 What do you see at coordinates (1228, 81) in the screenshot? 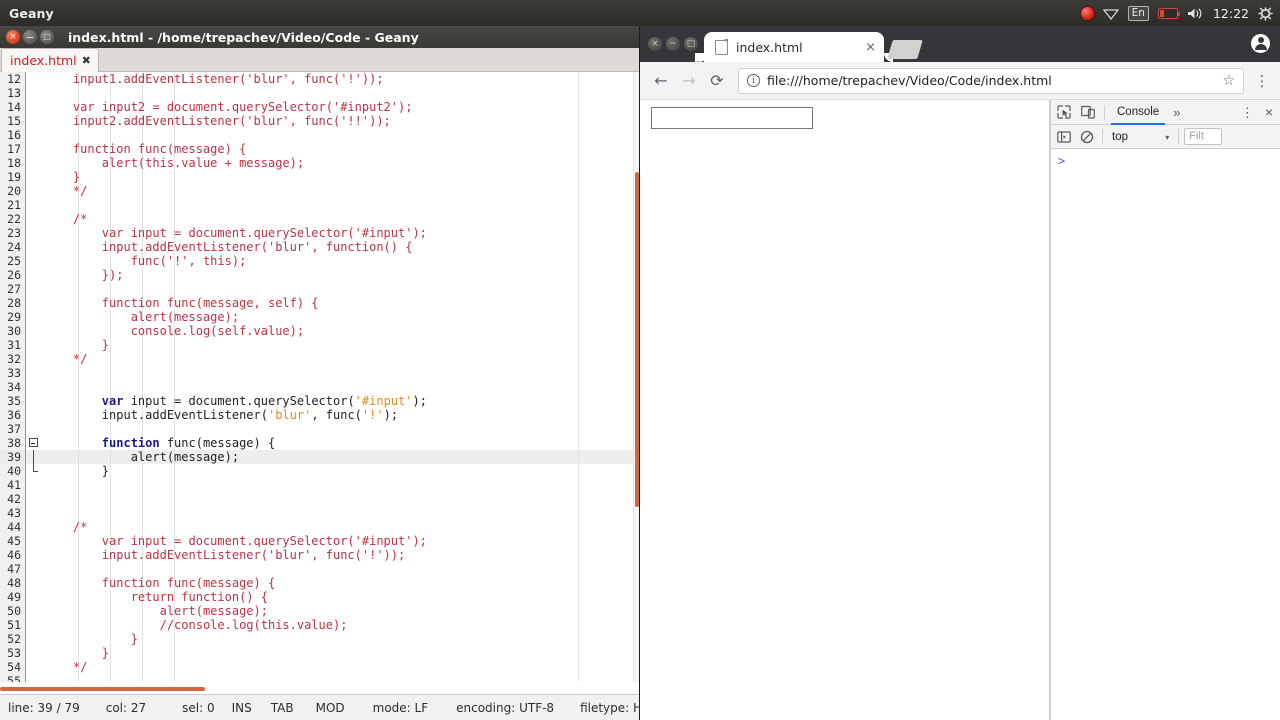
I see `bookmark-star-icon: ☆` at bounding box center [1228, 81].